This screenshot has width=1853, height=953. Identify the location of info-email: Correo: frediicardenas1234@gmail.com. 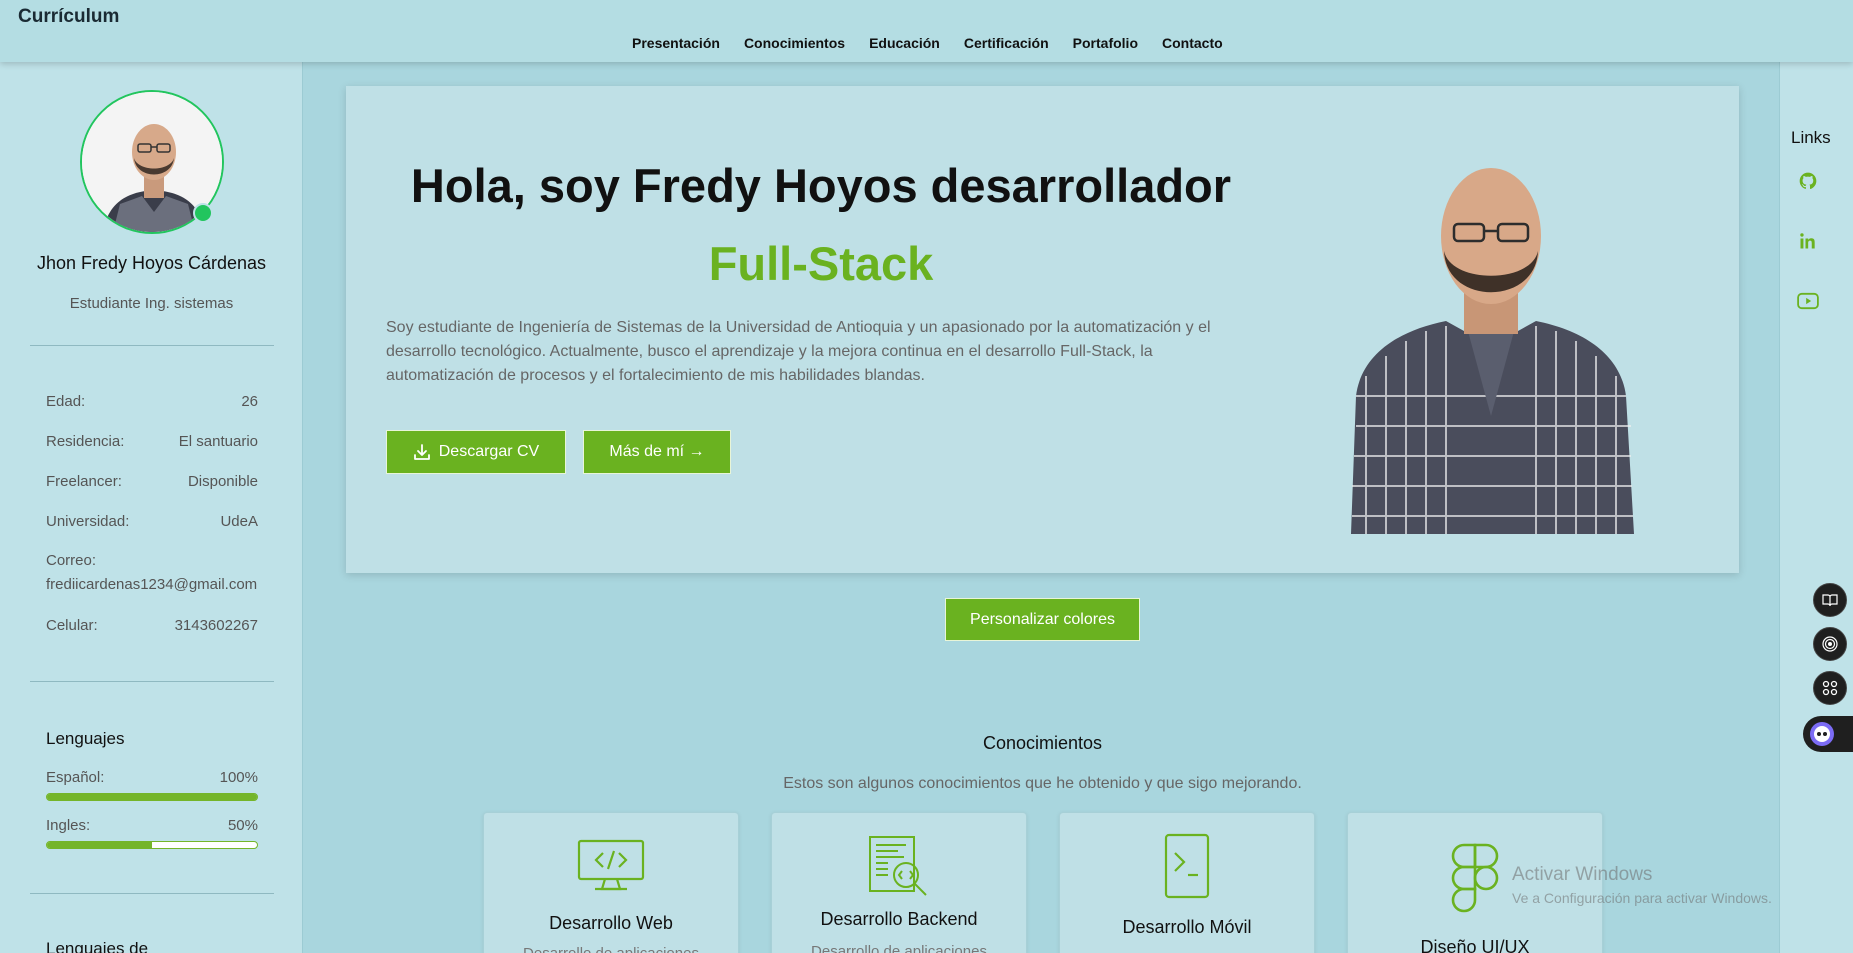
(166, 573).